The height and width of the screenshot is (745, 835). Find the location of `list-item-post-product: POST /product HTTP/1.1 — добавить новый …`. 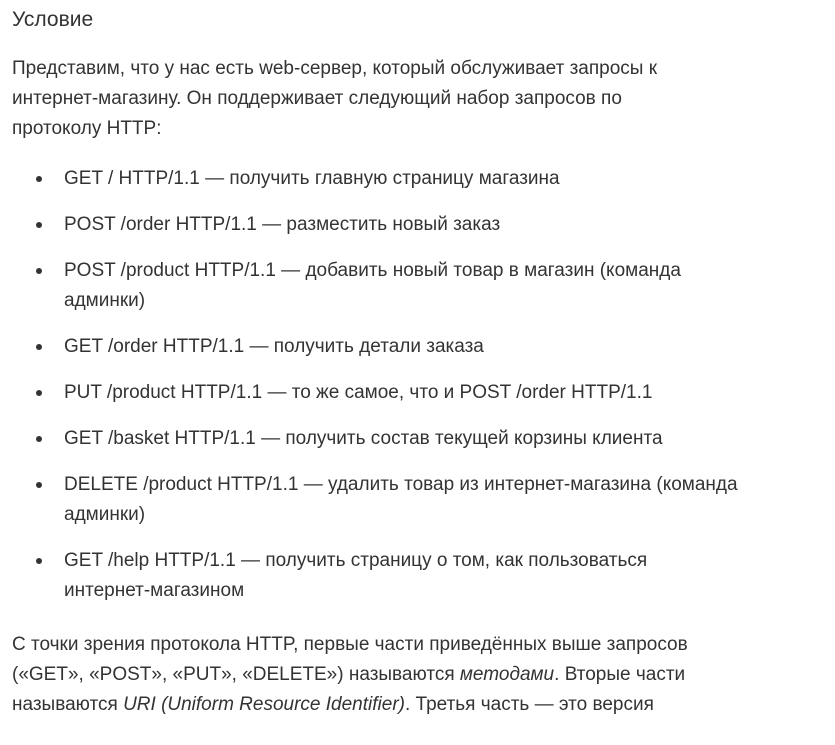

list-item-post-product: POST /product HTTP/1.1 — добавить новый … is located at coordinates (423, 286).